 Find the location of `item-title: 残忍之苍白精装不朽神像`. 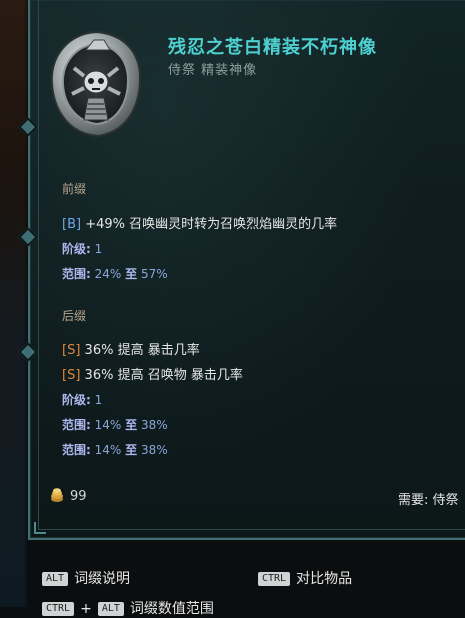

item-title: 残忍之苍白精装不朽神像 is located at coordinates (272, 47).